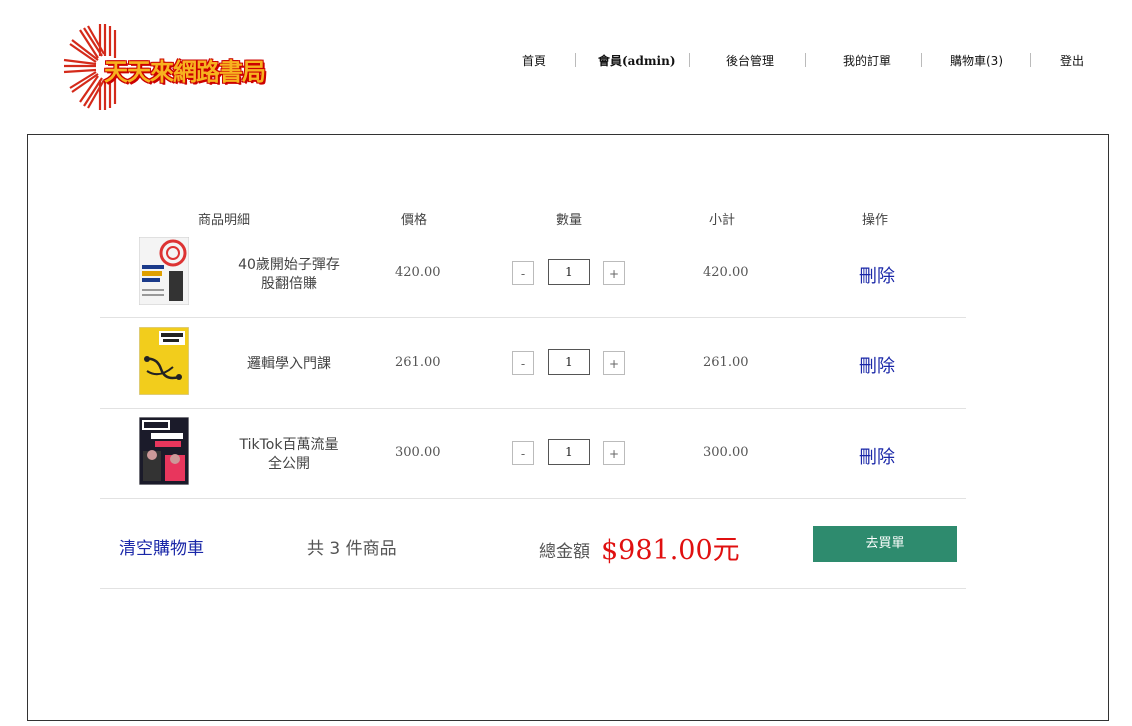 The image size is (1132, 726). What do you see at coordinates (722, 220) in the screenshot?
I see `header-subtotal: 小計` at bounding box center [722, 220].